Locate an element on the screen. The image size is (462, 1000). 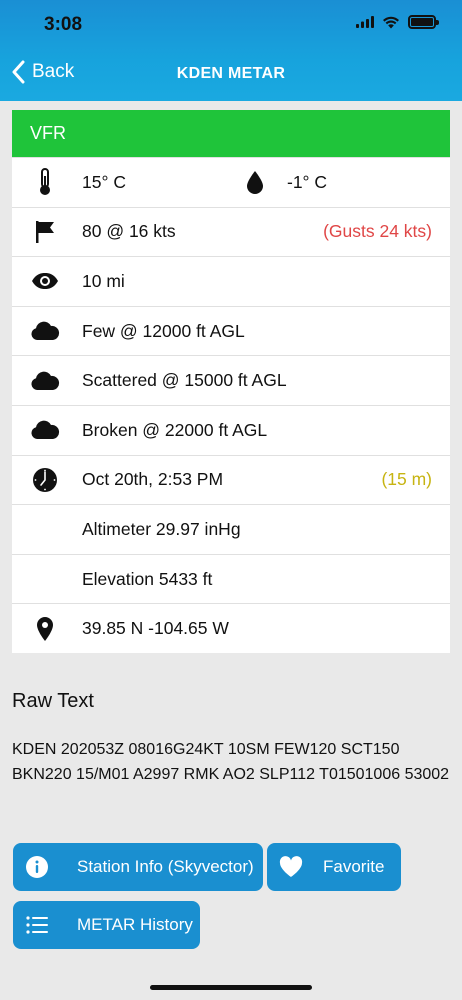
observation-time-value: Oct 20th, 2:53 PM is located at coordinates (153, 479).